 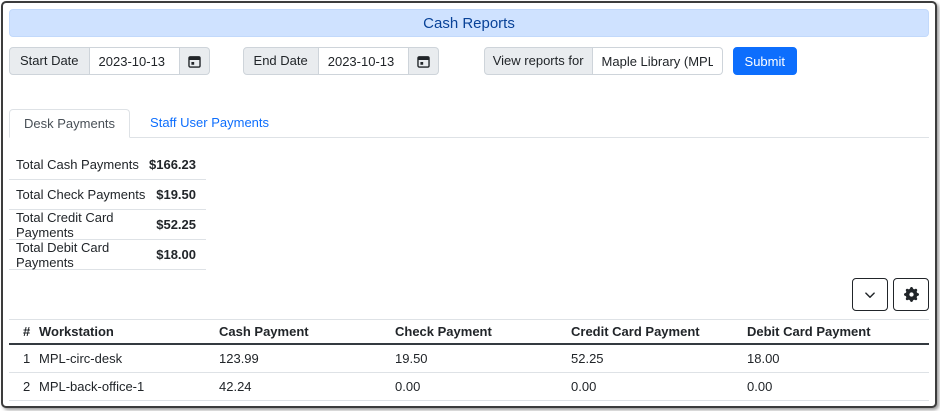 What do you see at coordinates (299, 386) in the screenshot?
I see `cash-payment-cell: 42.24` at bounding box center [299, 386].